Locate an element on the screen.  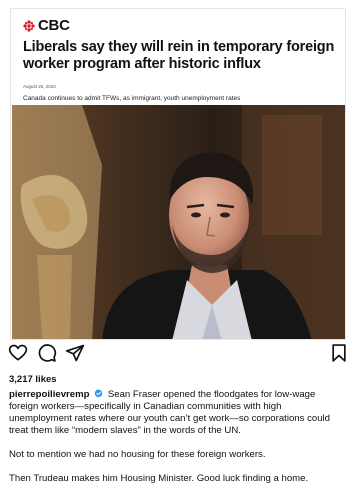
bookmark-icon is located at coordinates (339, 353).